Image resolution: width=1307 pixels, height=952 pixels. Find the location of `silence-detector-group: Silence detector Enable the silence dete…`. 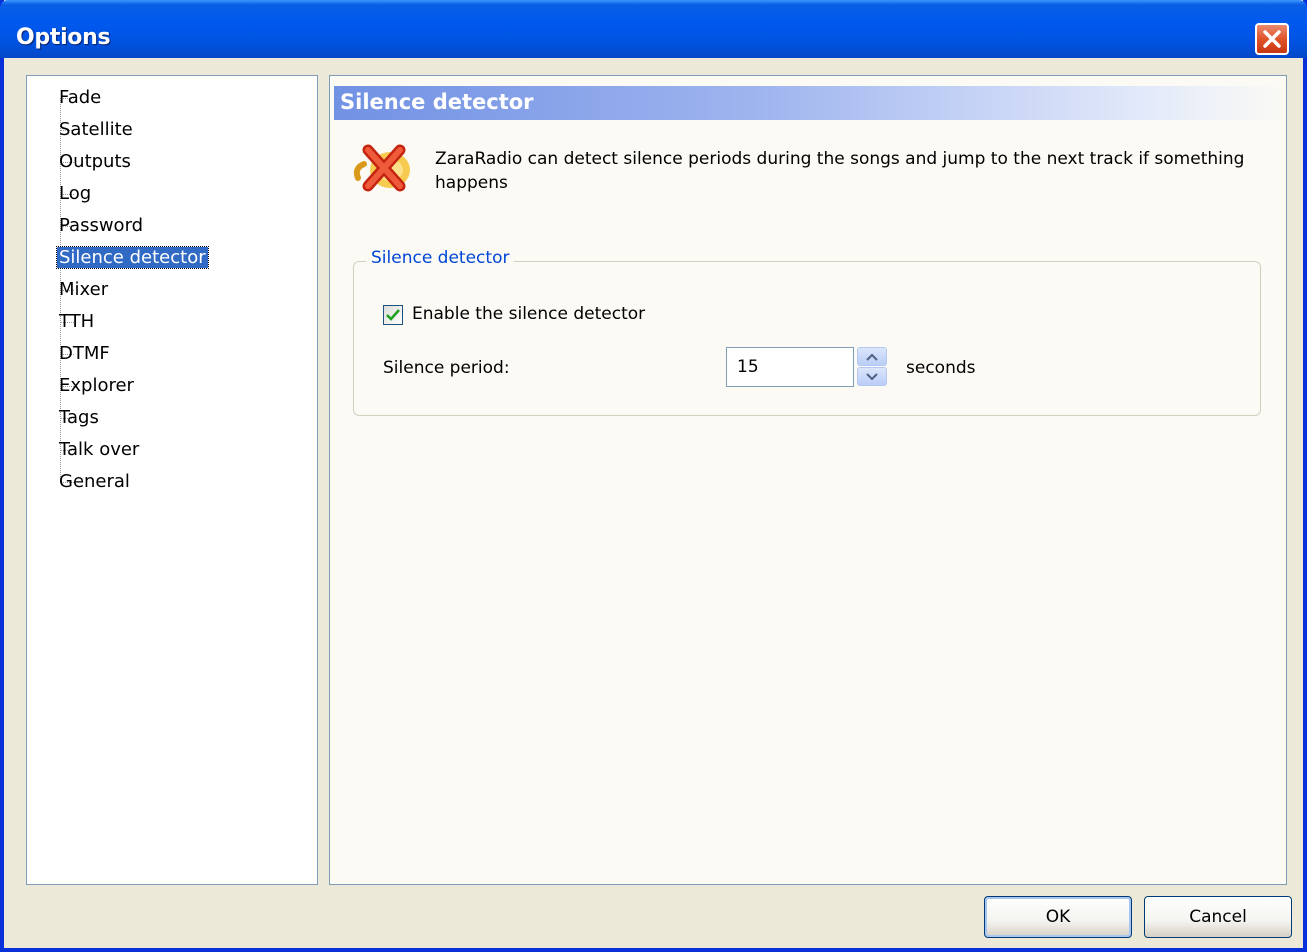

silence-detector-group: Silence detector Enable the silence dete… is located at coordinates (807, 332).